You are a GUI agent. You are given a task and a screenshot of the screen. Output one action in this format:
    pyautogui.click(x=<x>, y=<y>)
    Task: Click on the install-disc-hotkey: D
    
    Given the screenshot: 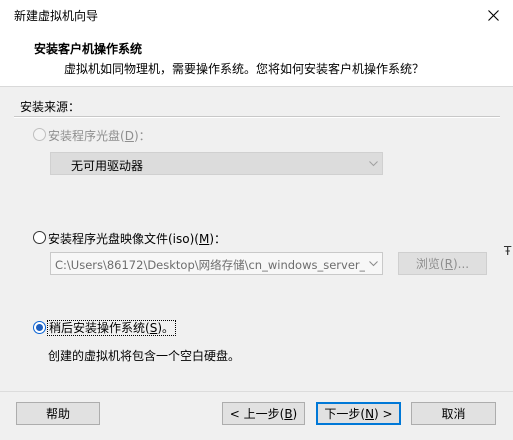 What is the action you would take?
    pyautogui.click(x=129, y=136)
    